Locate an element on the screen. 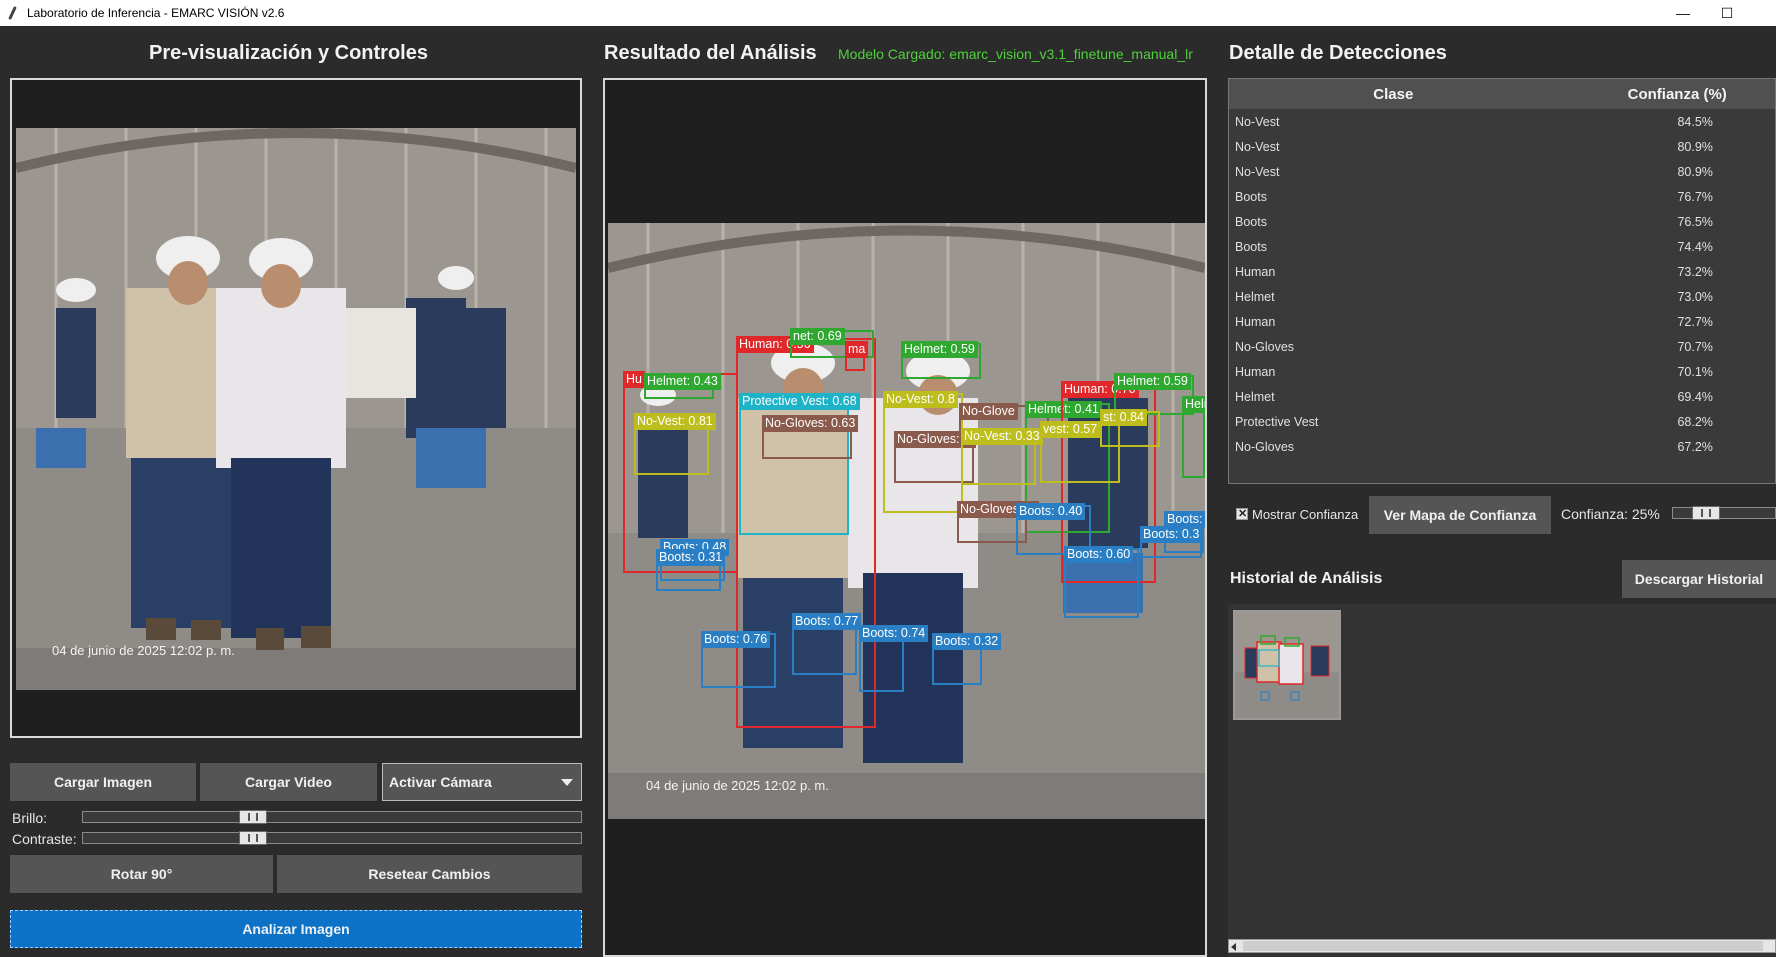 The height and width of the screenshot is (957, 1776). table-row: Human 72.7% is located at coordinates (1502, 321).